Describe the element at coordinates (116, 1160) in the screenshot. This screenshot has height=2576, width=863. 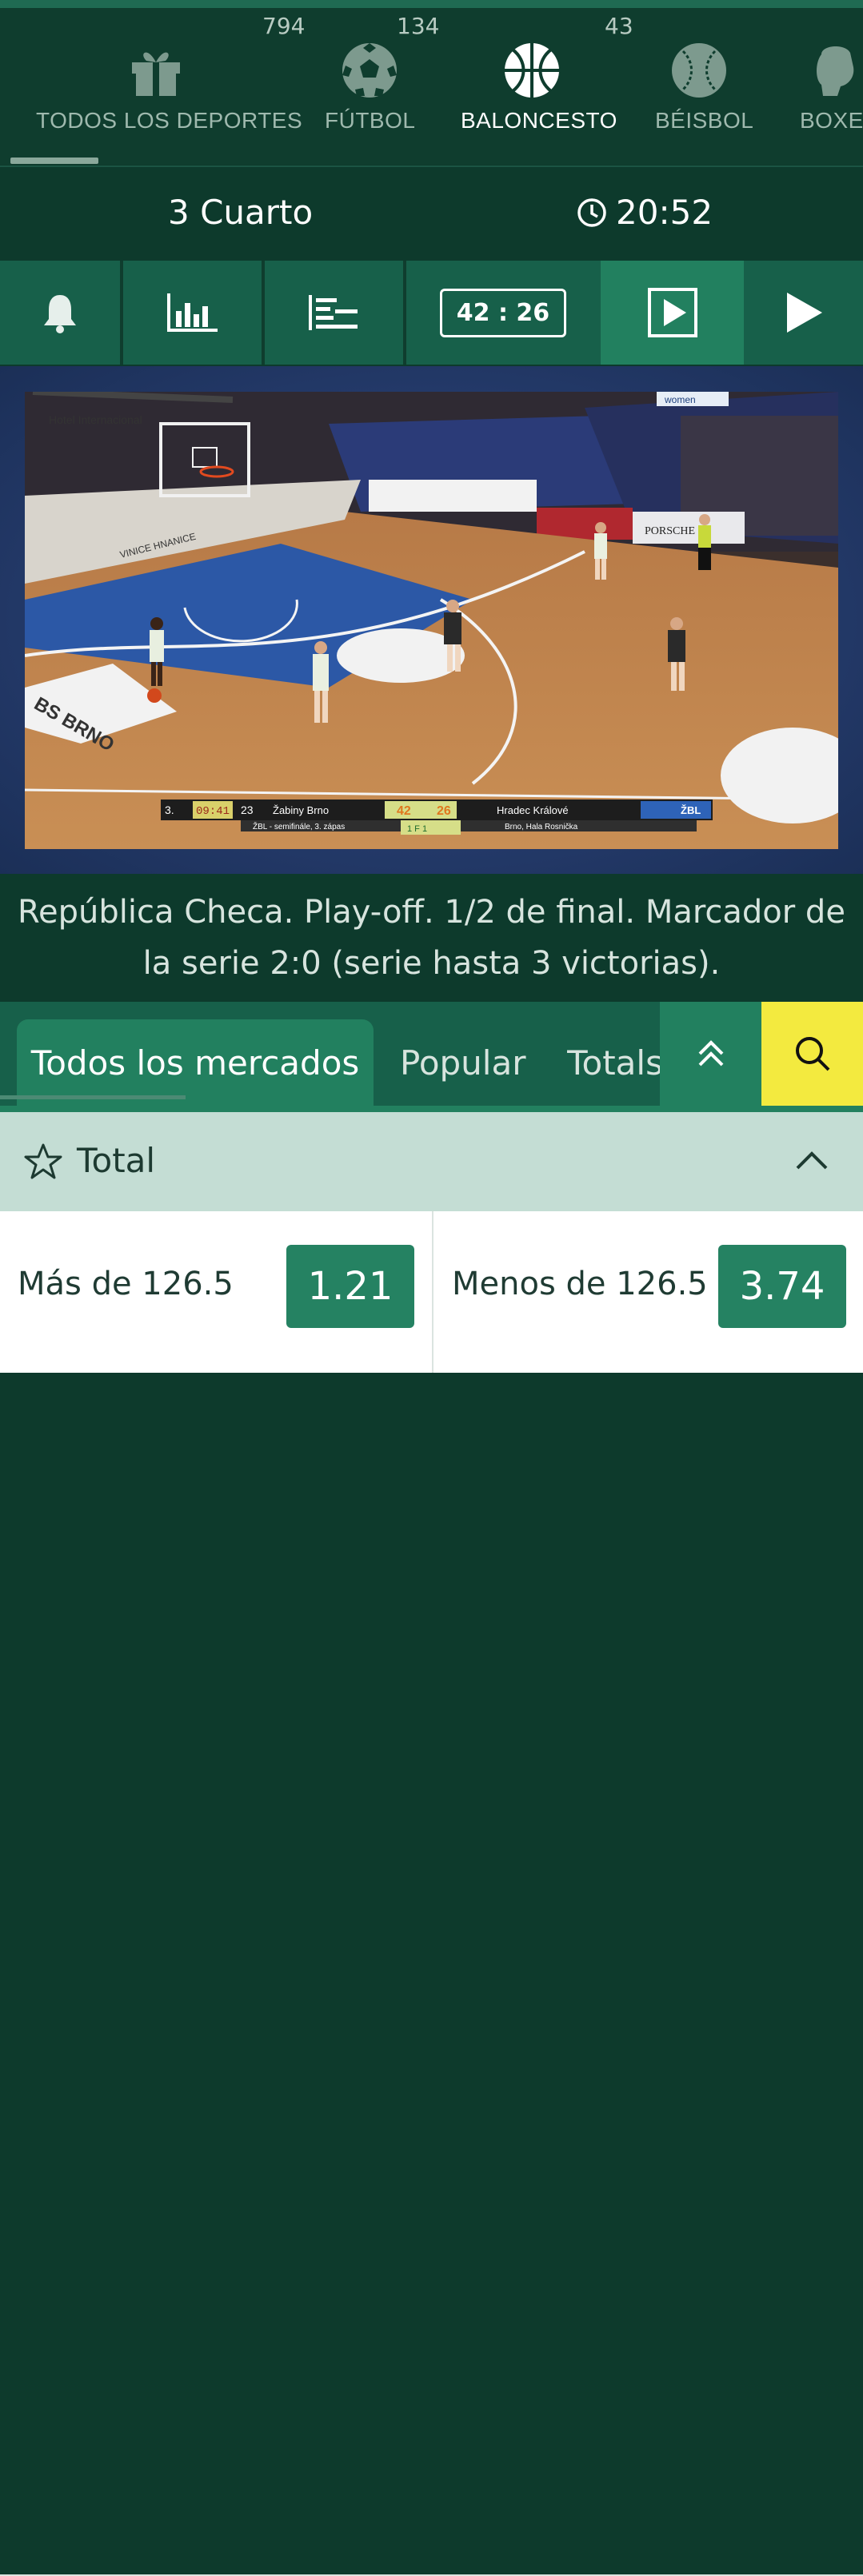
I see `market-title: Total` at that location.